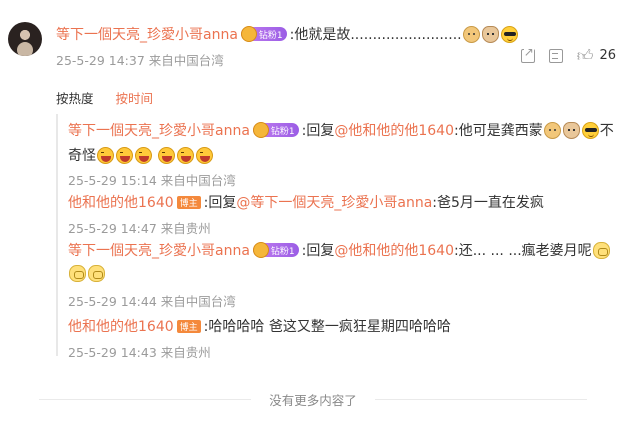  I want to click on mention-link: @等下一個天亮_珍愛小哥anna, so click(334, 202).